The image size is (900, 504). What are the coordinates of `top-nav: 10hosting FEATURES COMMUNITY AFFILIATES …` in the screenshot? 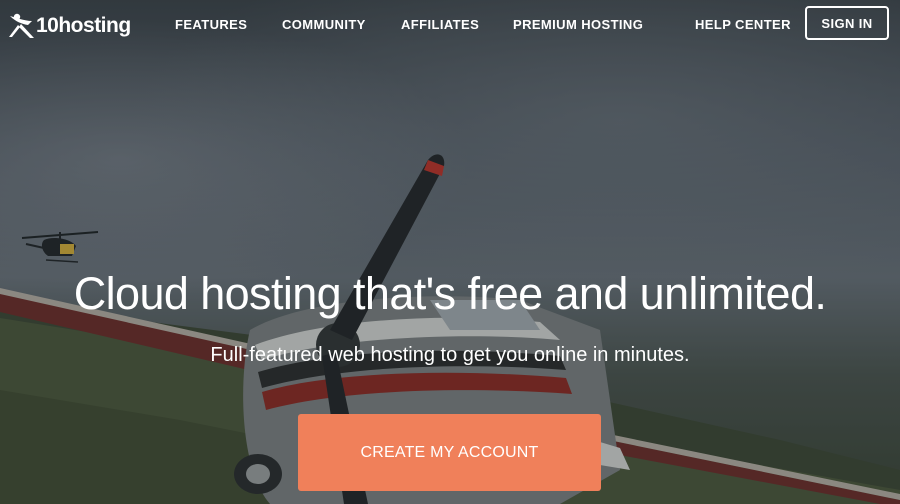 It's located at (450, 25).